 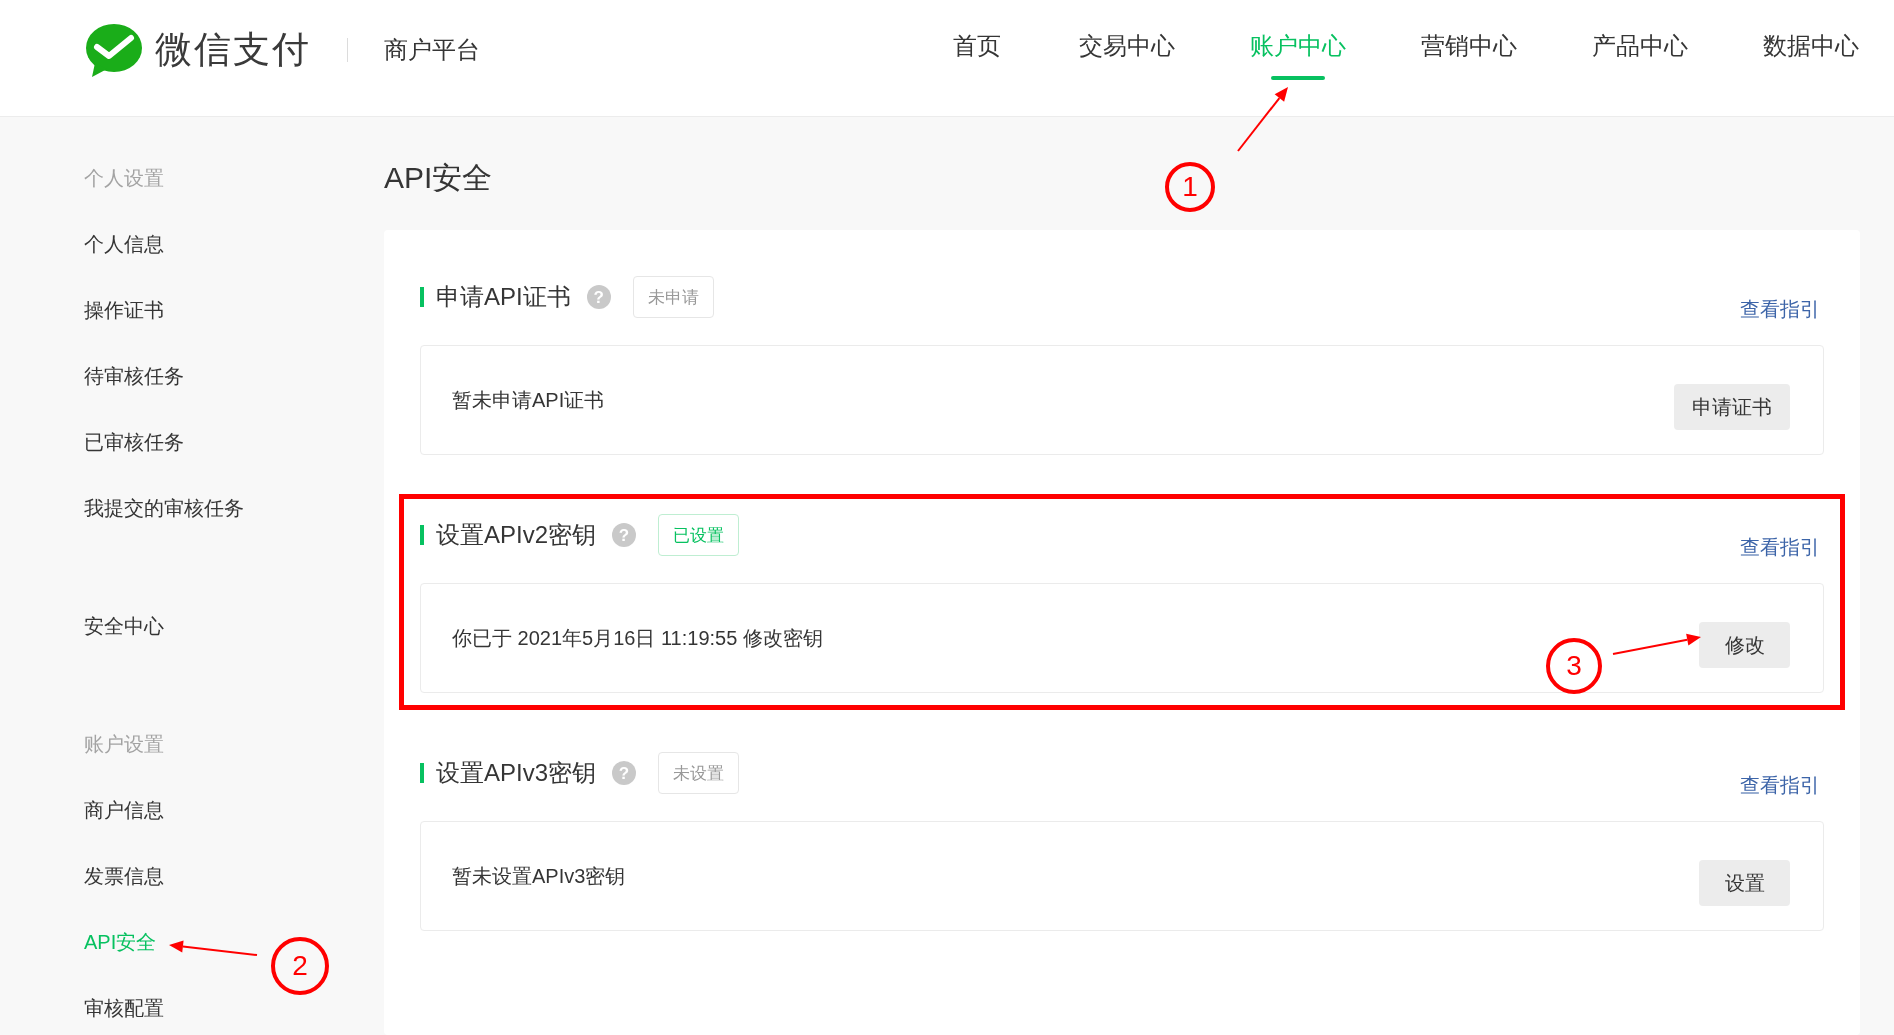 What do you see at coordinates (1640, 55) in the screenshot?
I see `nav-tab: 产品中心` at bounding box center [1640, 55].